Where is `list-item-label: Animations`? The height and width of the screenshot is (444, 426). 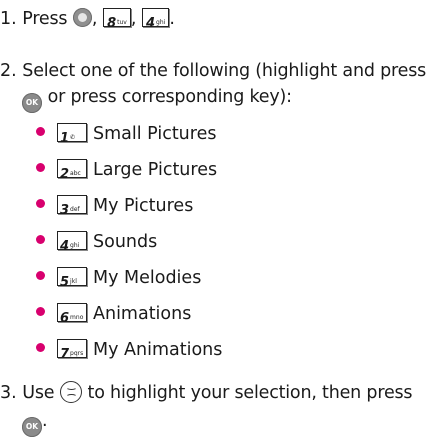
list-item-label: Animations is located at coordinates (142, 314).